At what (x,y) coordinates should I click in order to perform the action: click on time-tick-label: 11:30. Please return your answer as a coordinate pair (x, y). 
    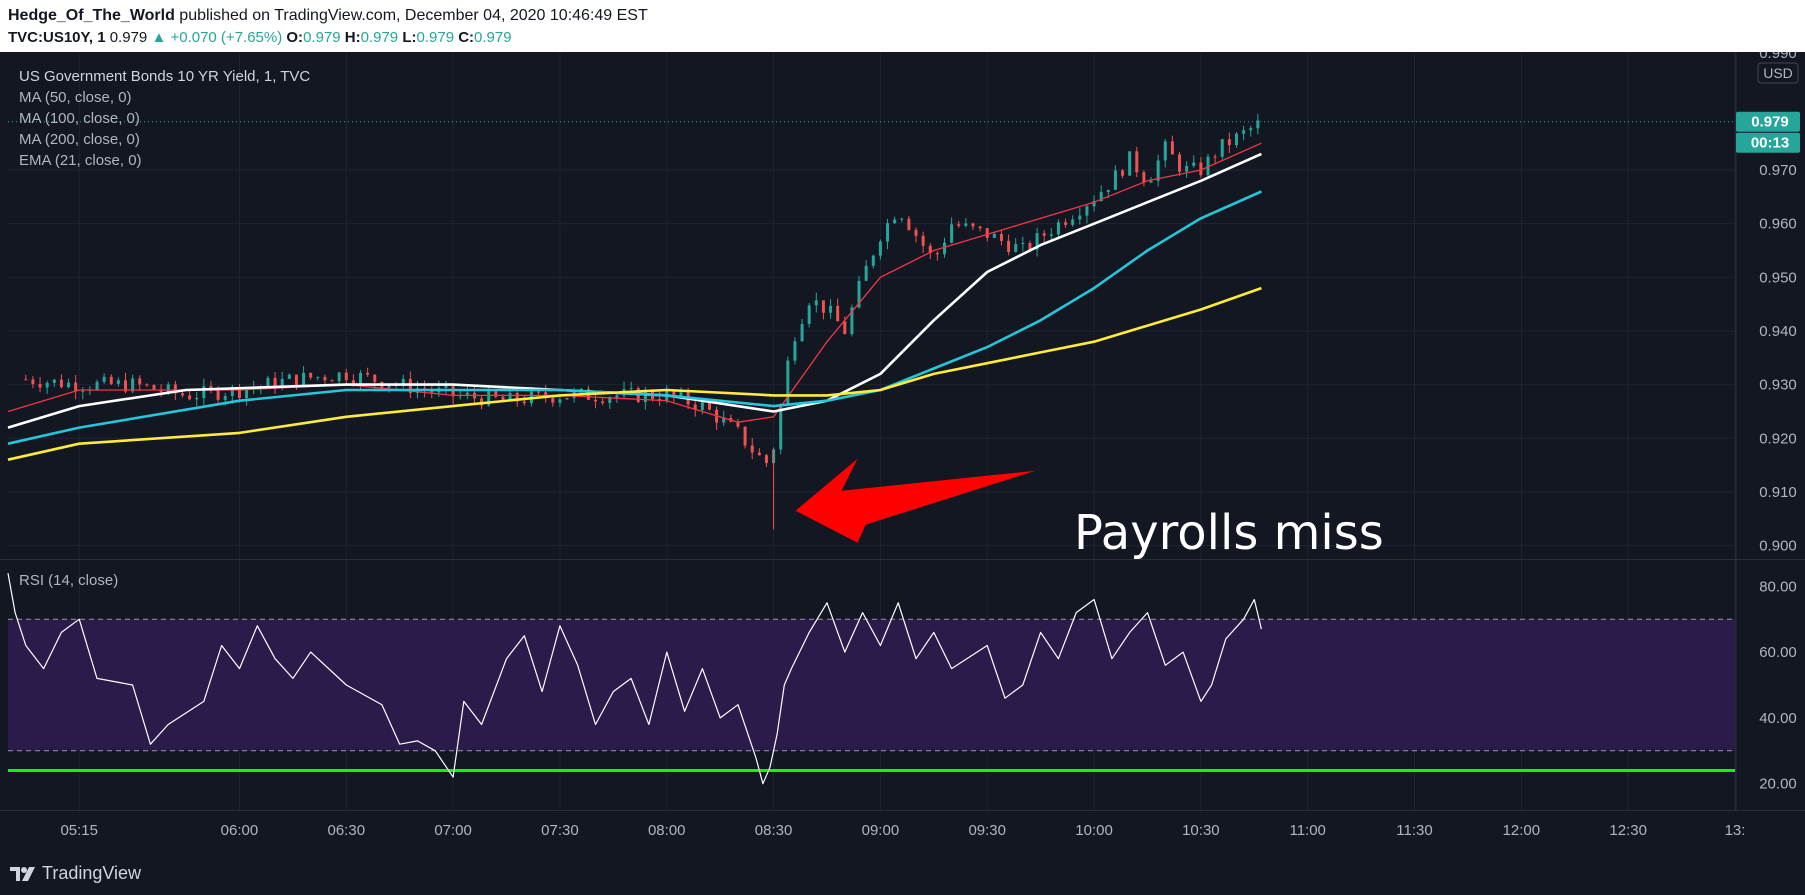
    Looking at the image, I should click on (1414, 830).